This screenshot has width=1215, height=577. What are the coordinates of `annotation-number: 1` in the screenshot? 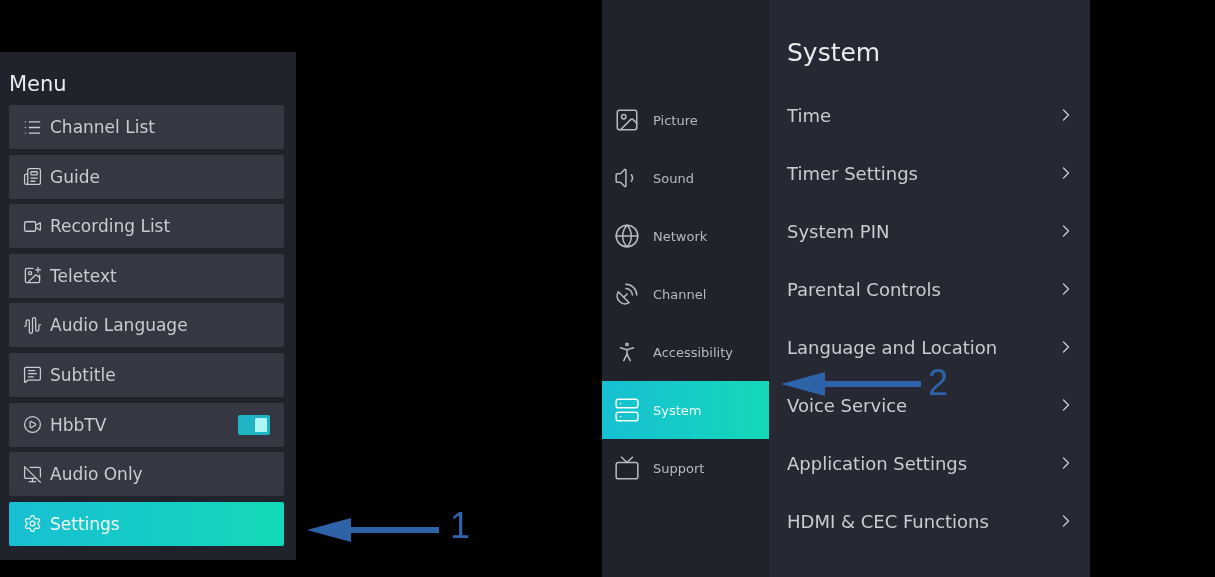 It's located at (460, 526).